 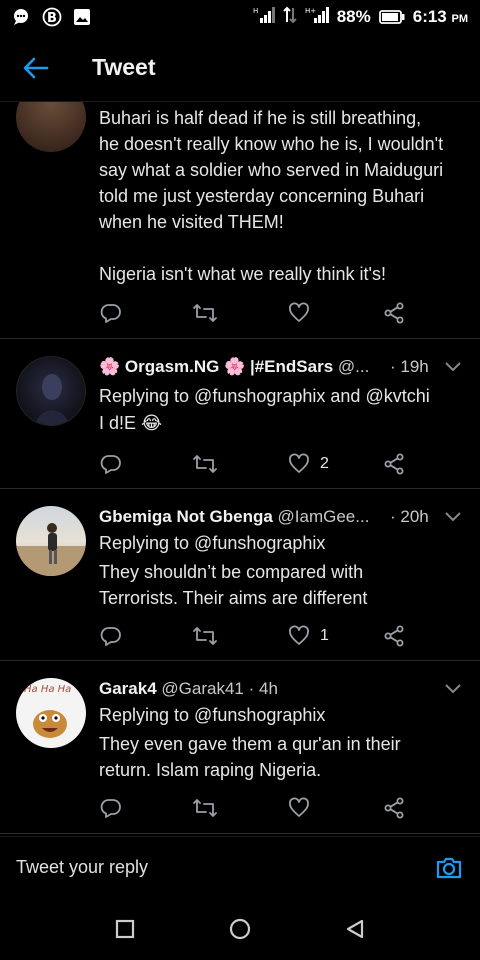 I want to click on svg-text: H, so click(x=255, y=11).